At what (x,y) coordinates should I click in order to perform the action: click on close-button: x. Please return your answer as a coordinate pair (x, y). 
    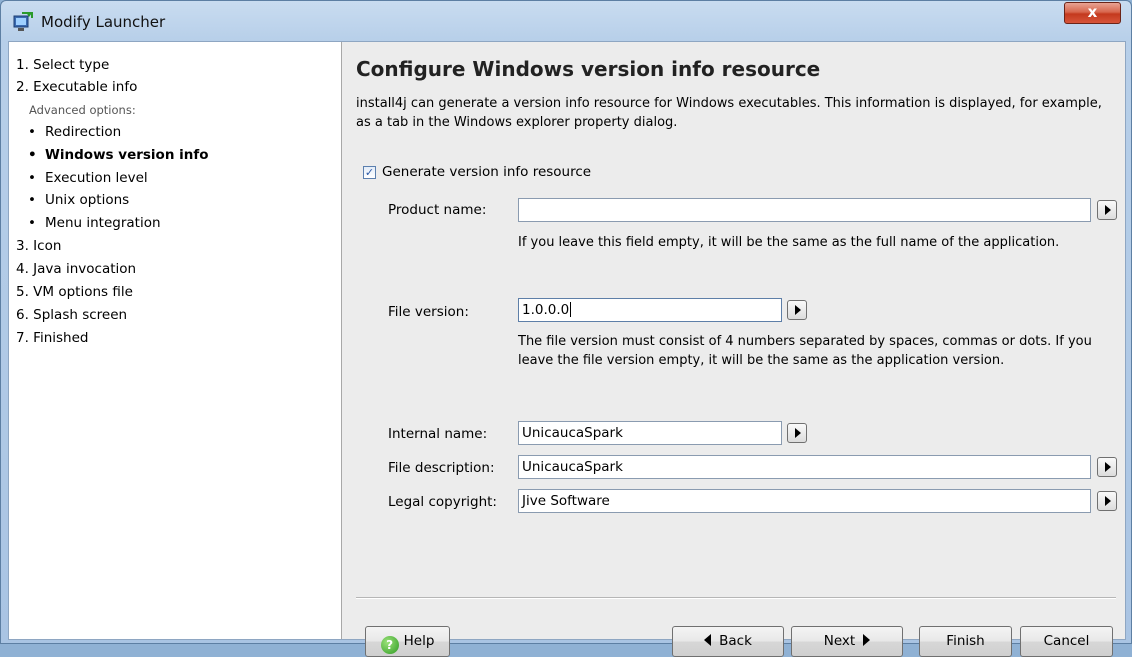
    Looking at the image, I should click on (1092, 13).